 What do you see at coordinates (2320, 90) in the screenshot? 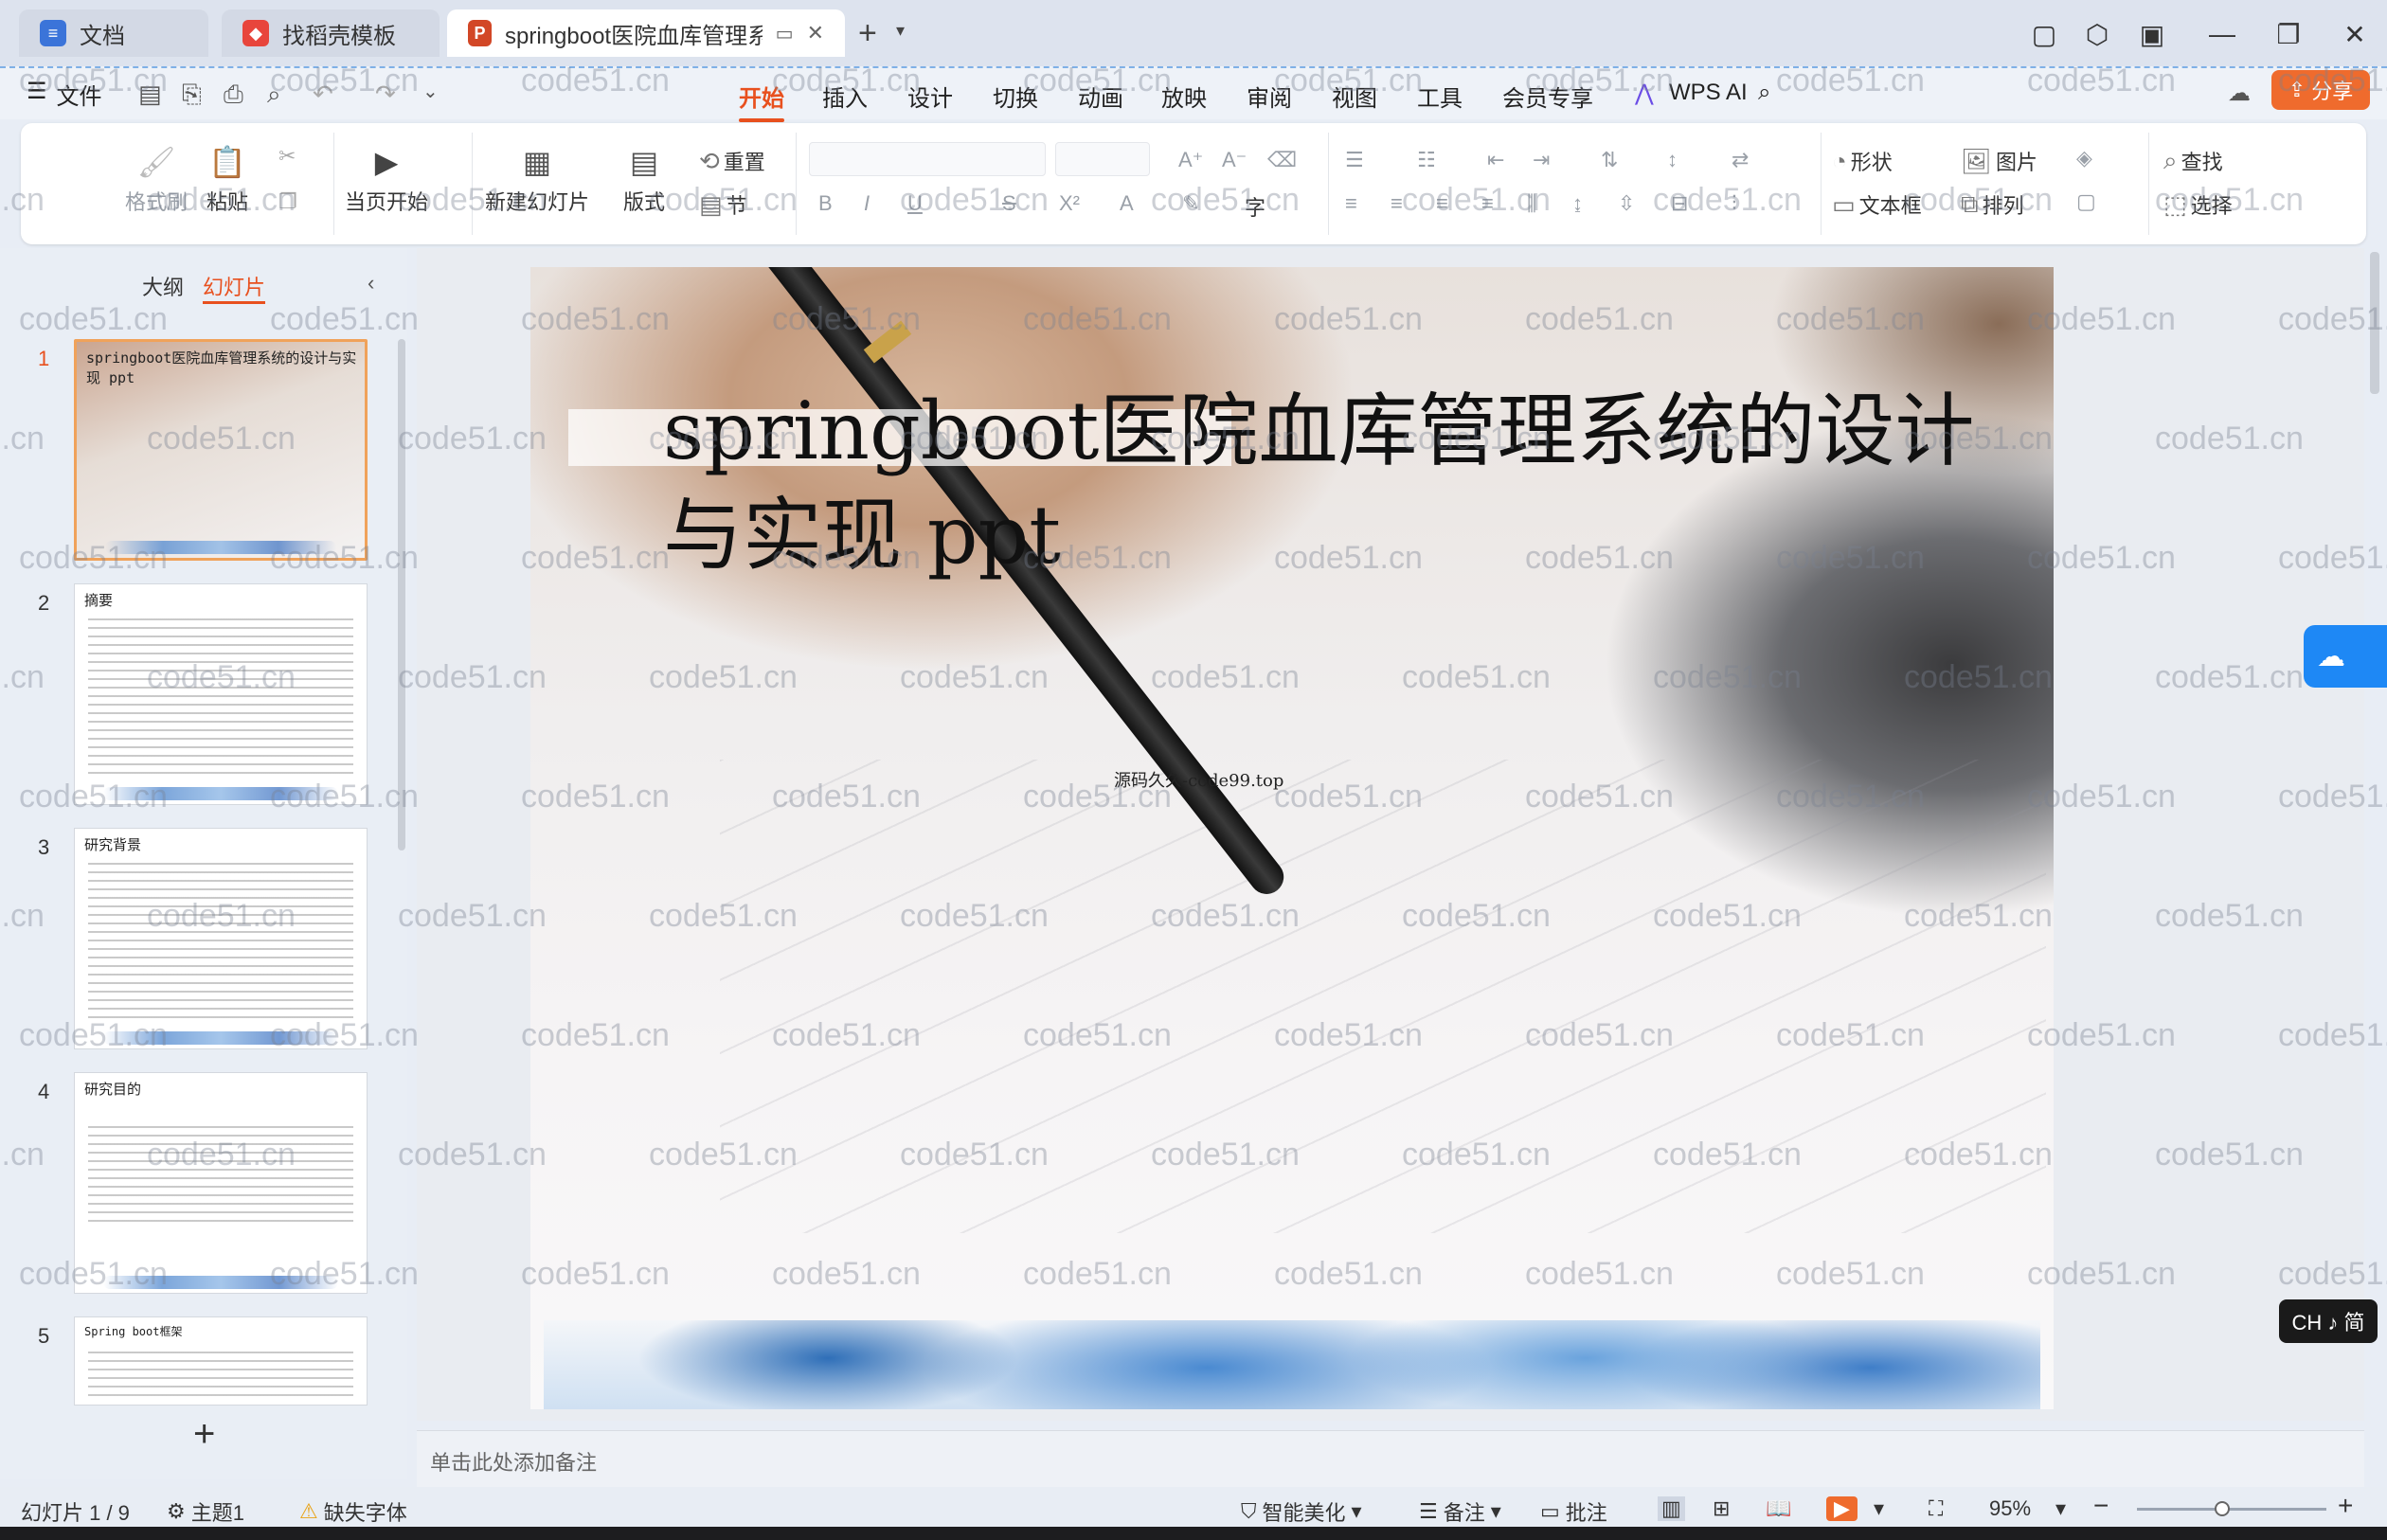
I see `share-button: ⇪ 分享` at bounding box center [2320, 90].